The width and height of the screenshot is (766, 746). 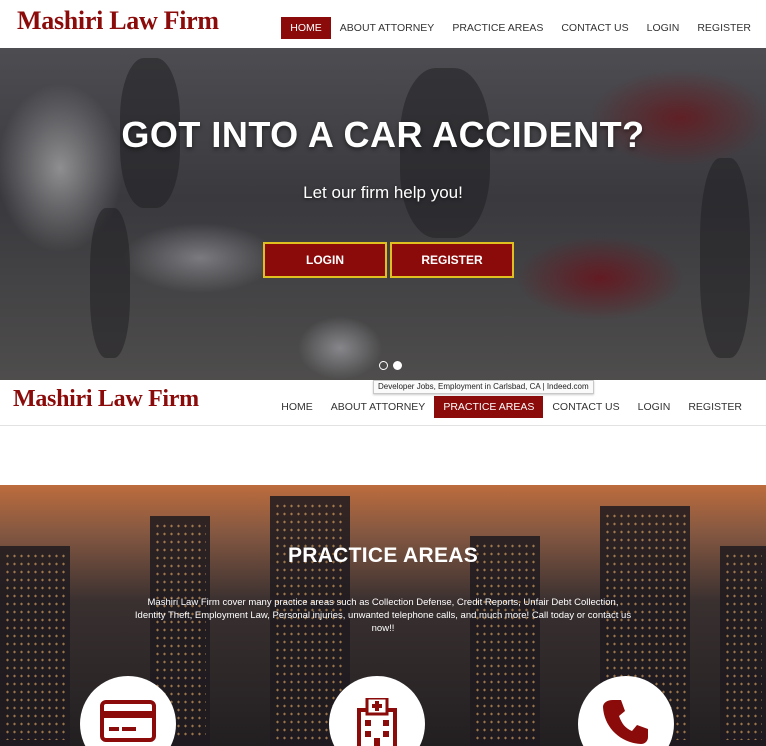 I want to click on sticky-brand-logo: Mashiri Law Firm, so click(x=106, y=399).